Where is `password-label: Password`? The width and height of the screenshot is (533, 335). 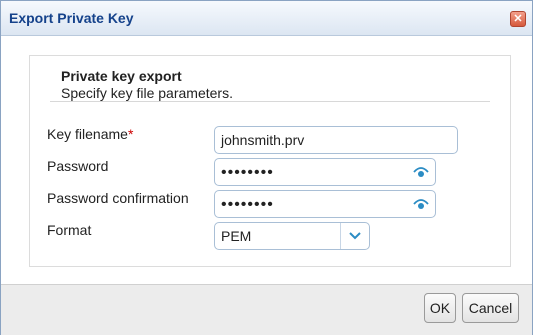 password-label: Password is located at coordinates (78, 166).